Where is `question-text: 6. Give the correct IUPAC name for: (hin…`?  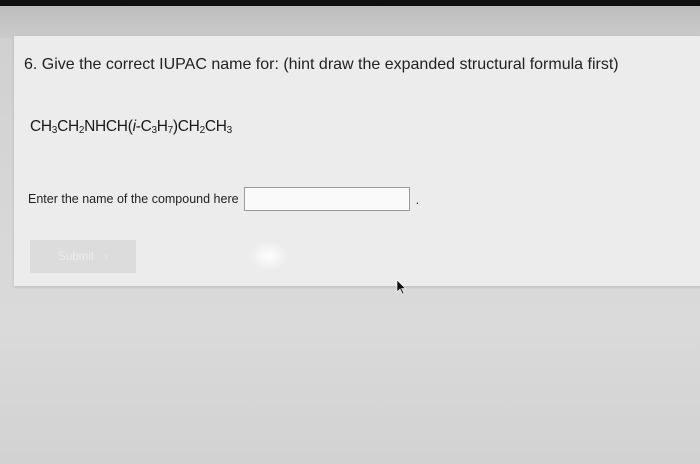
question-text: 6. Give the correct IUPAC name for: (hin… is located at coordinates (321, 64).